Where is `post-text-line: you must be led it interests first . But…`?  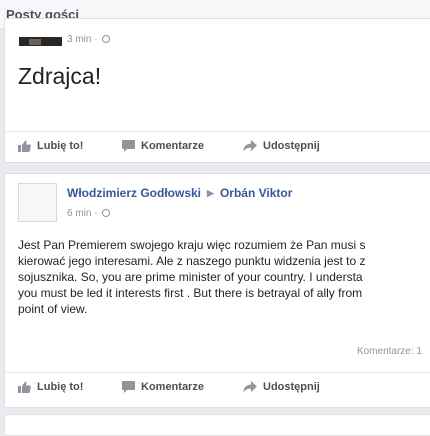
post-text-line: you must be led it interests first . But… is located at coordinates (190, 293).